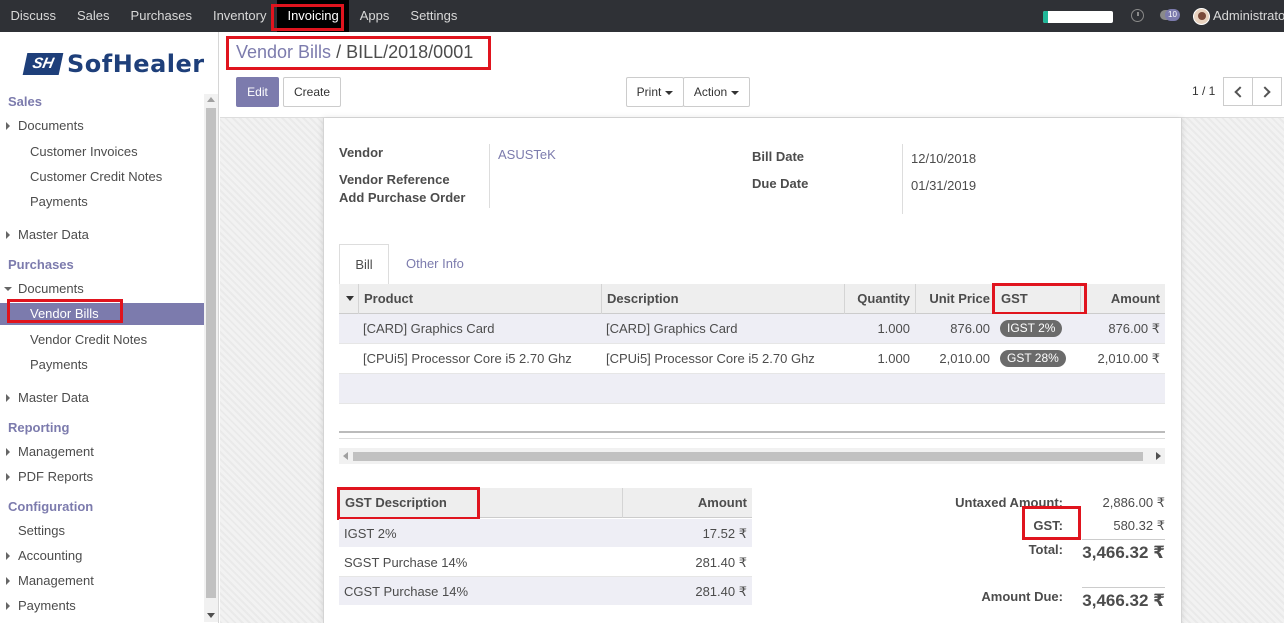  I want to click on vendor-value: ASUSTeK, so click(527, 154).